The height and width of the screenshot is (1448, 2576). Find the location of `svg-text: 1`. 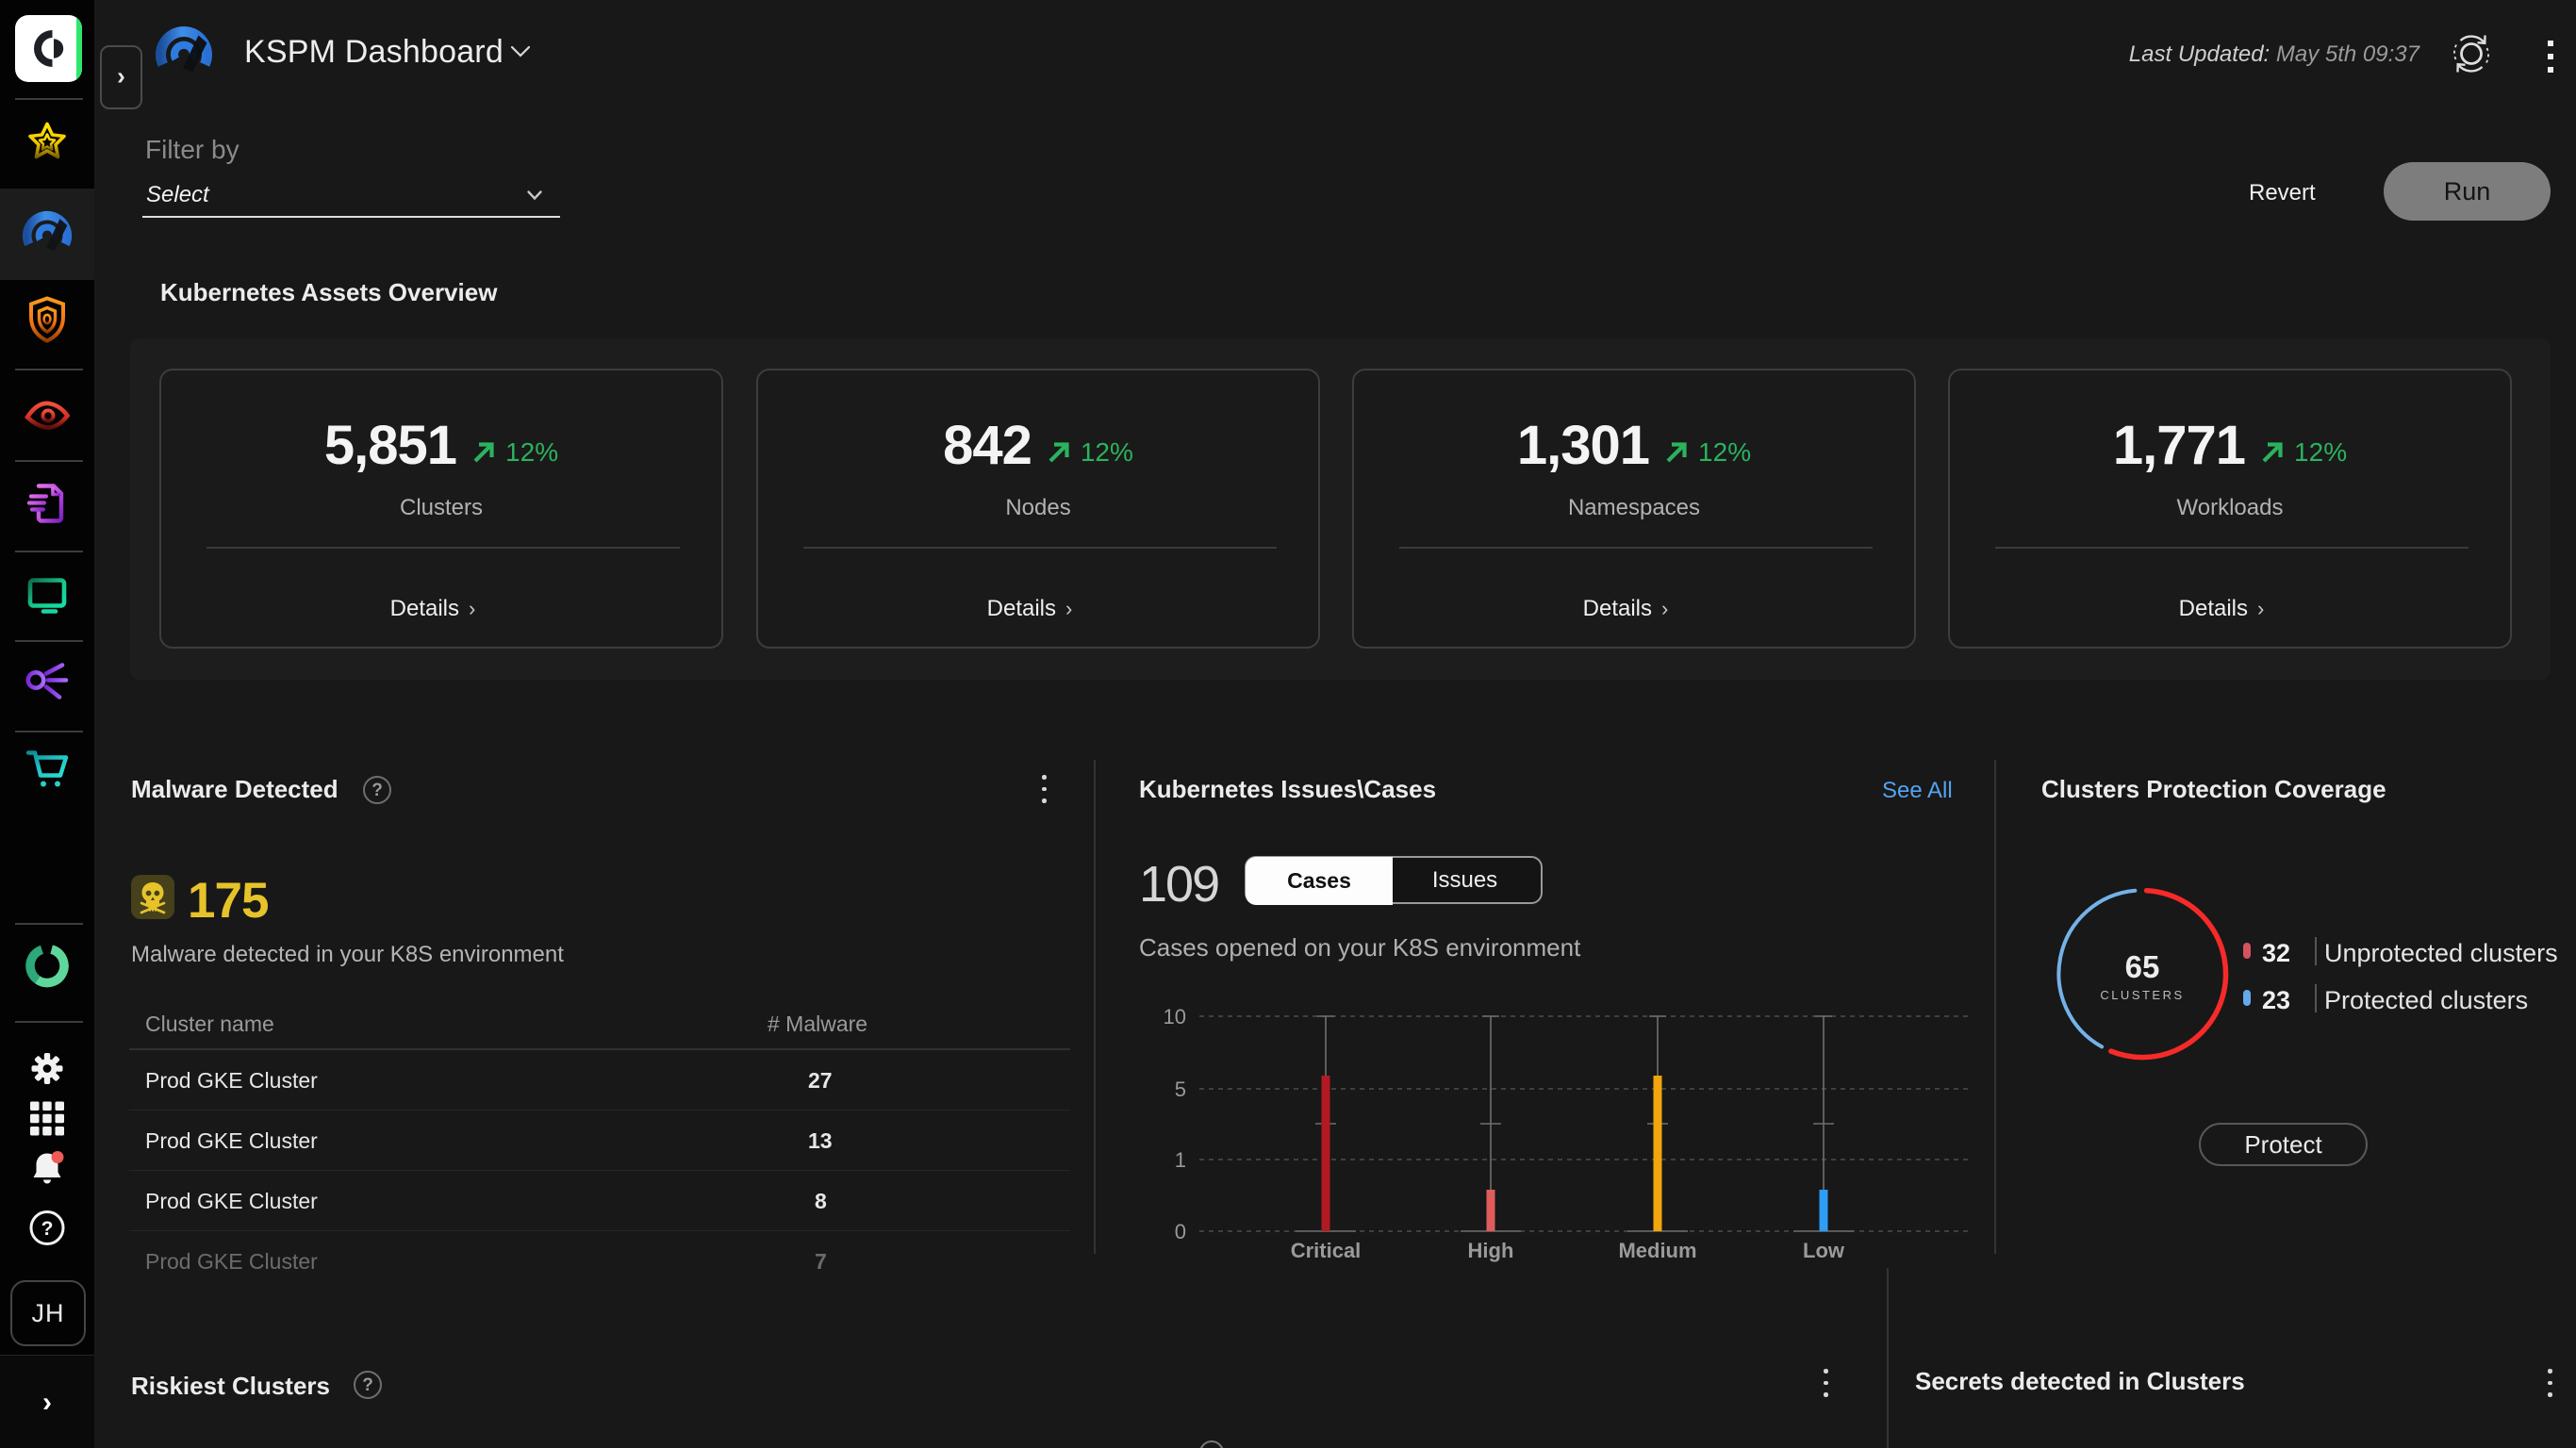

svg-text: 1 is located at coordinates (1180, 1160).